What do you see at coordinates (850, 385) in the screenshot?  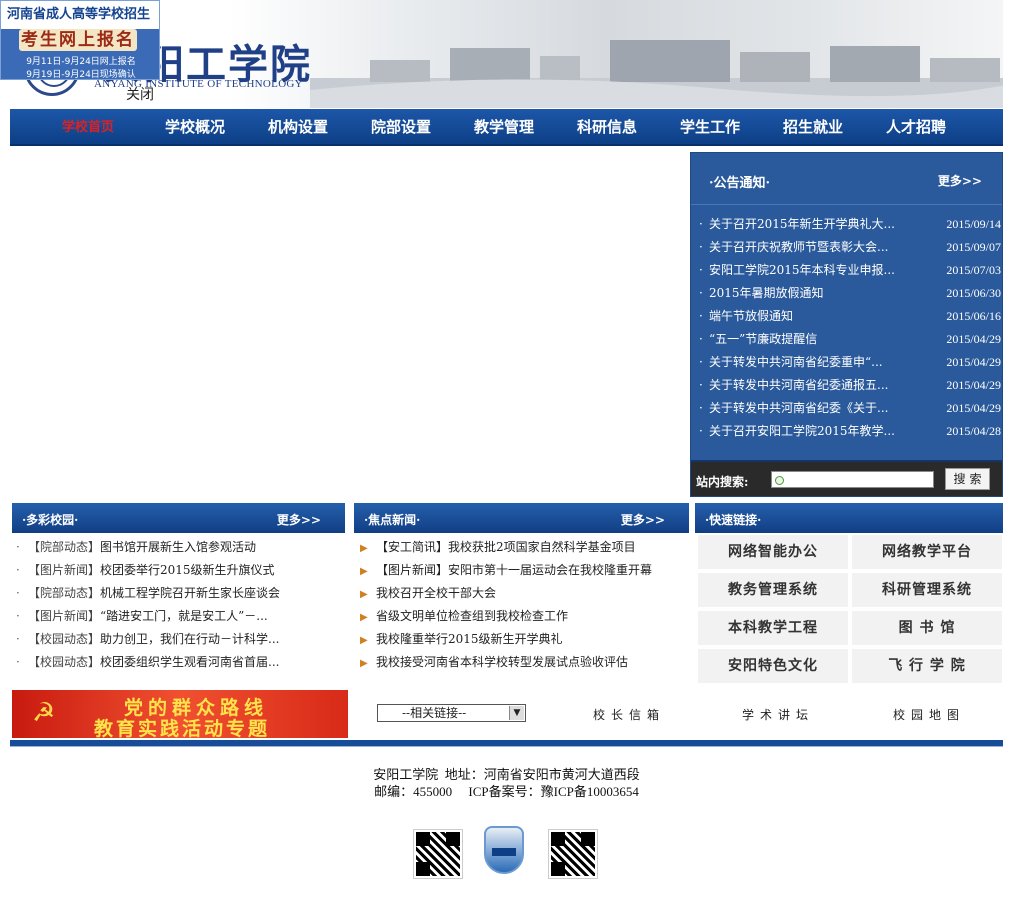 I see `notice-item: · 关于转发中共河南省纪委通报五... 2015/04/29` at bounding box center [850, 385].